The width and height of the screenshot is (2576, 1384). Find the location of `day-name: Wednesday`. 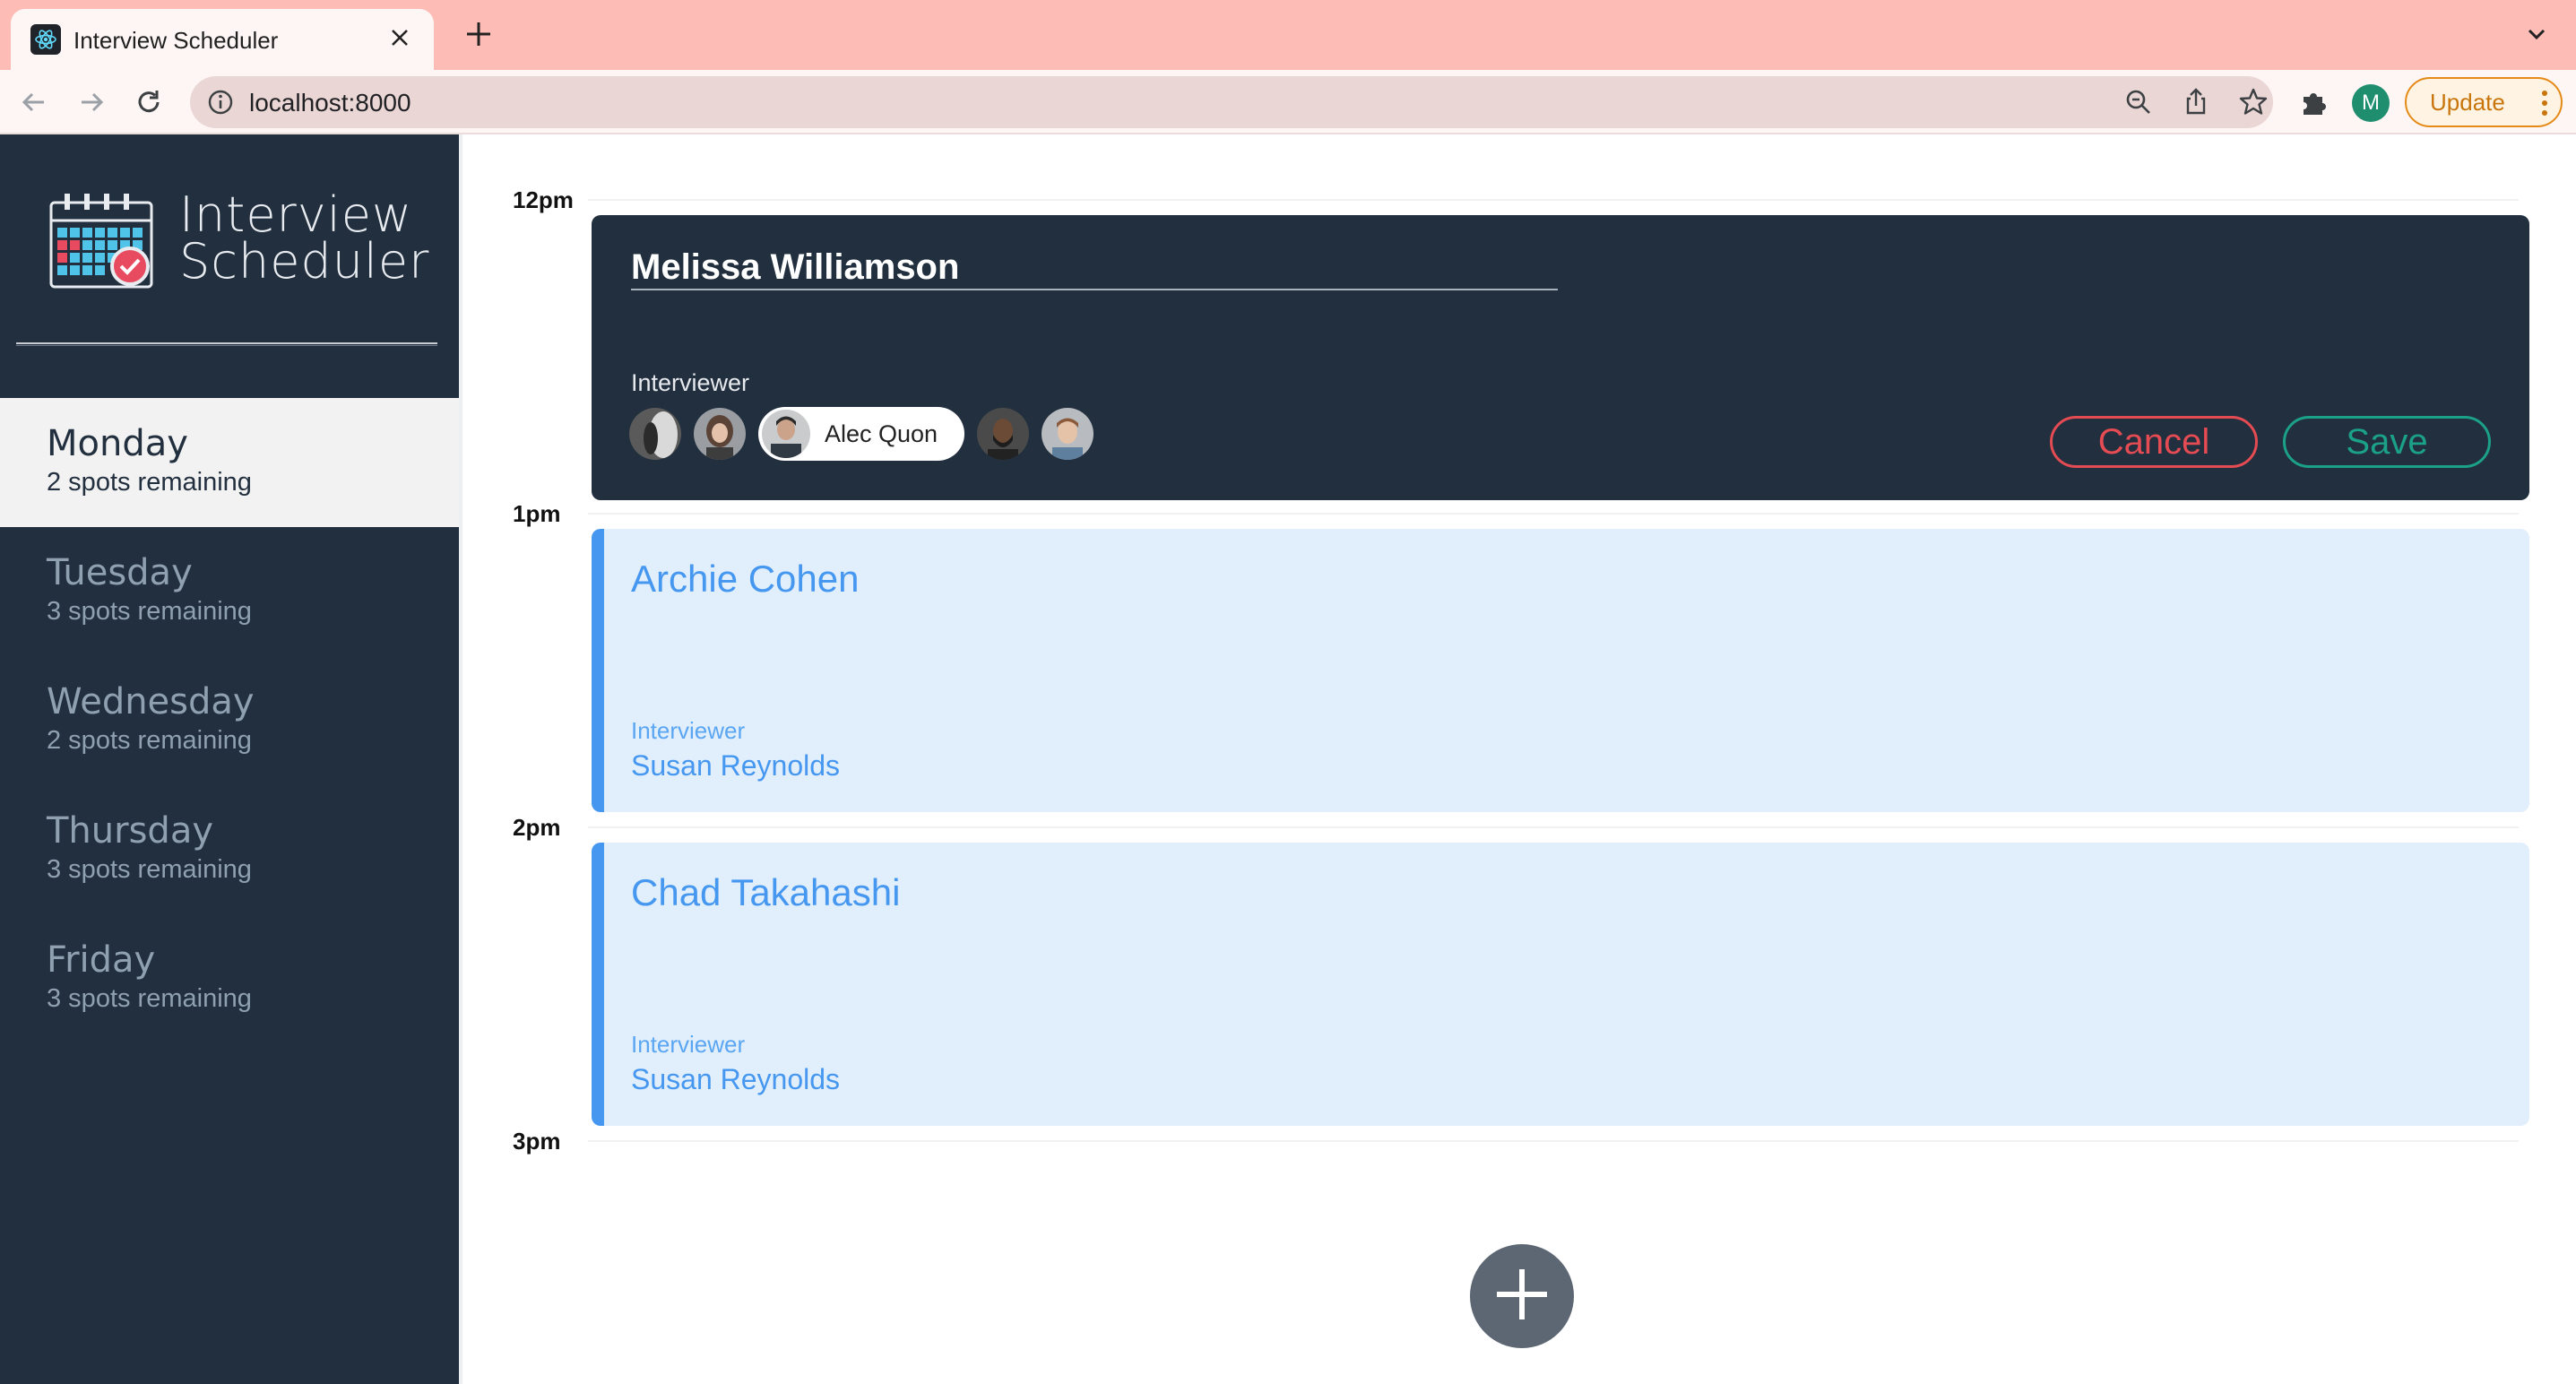

day-name: Wednesday is located at coordinates (151, 701).